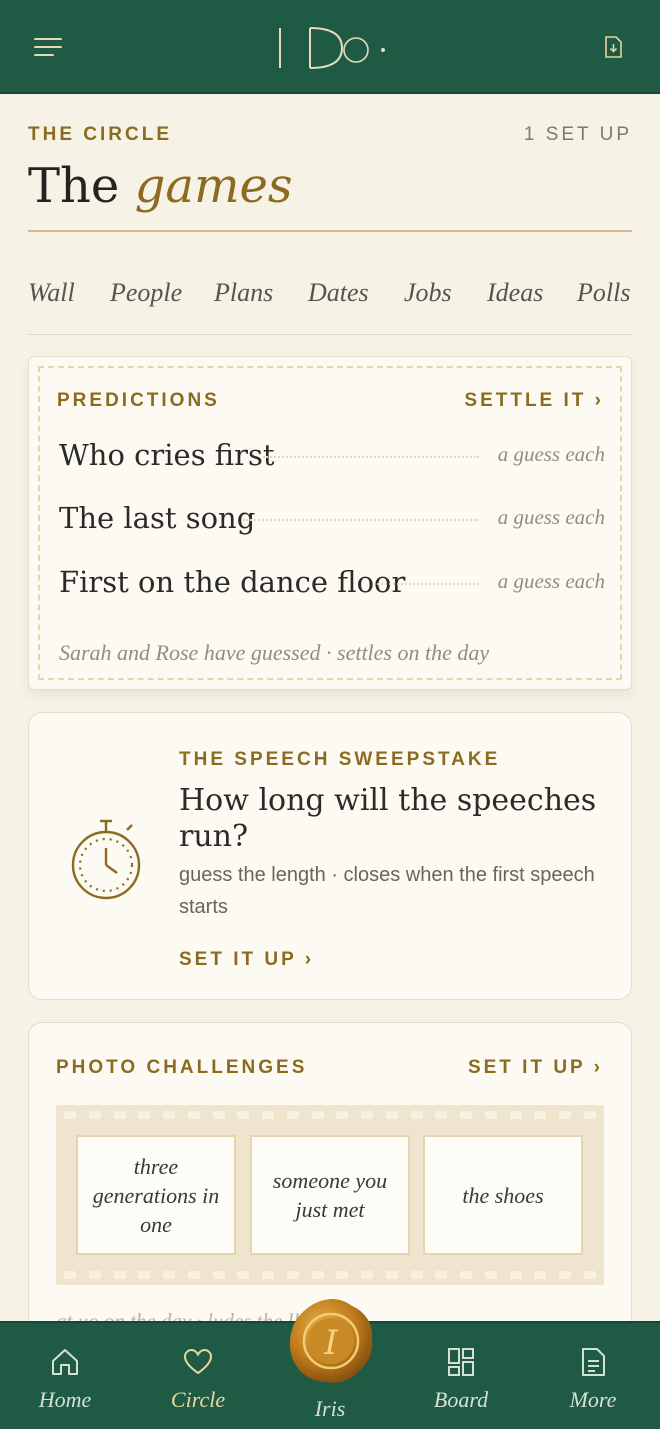 The image size is (660, 1429). I want to click on photo-challenge-frame: the shoes, so click(503, 1195).